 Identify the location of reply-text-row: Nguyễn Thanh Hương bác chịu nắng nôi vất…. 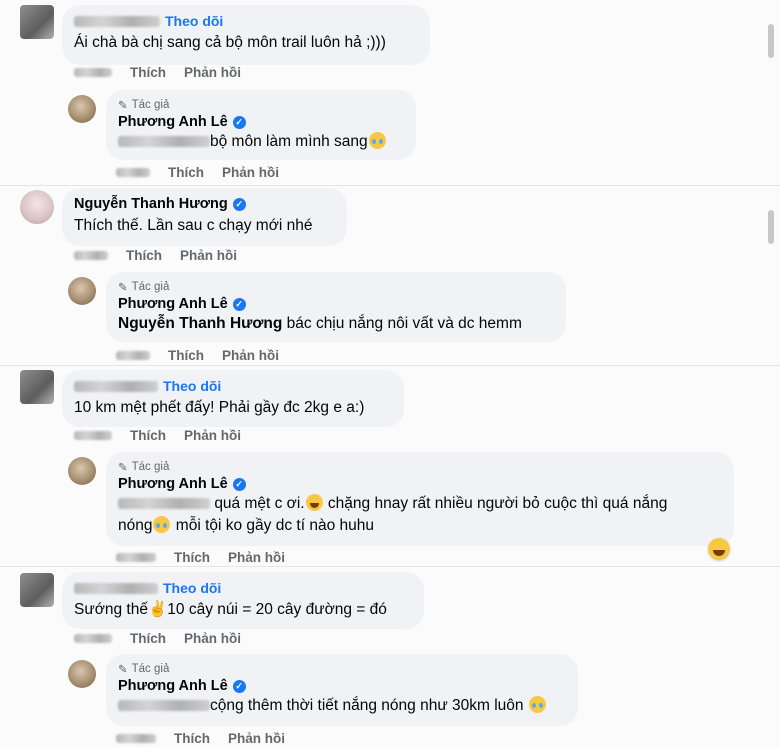
(336, 324).